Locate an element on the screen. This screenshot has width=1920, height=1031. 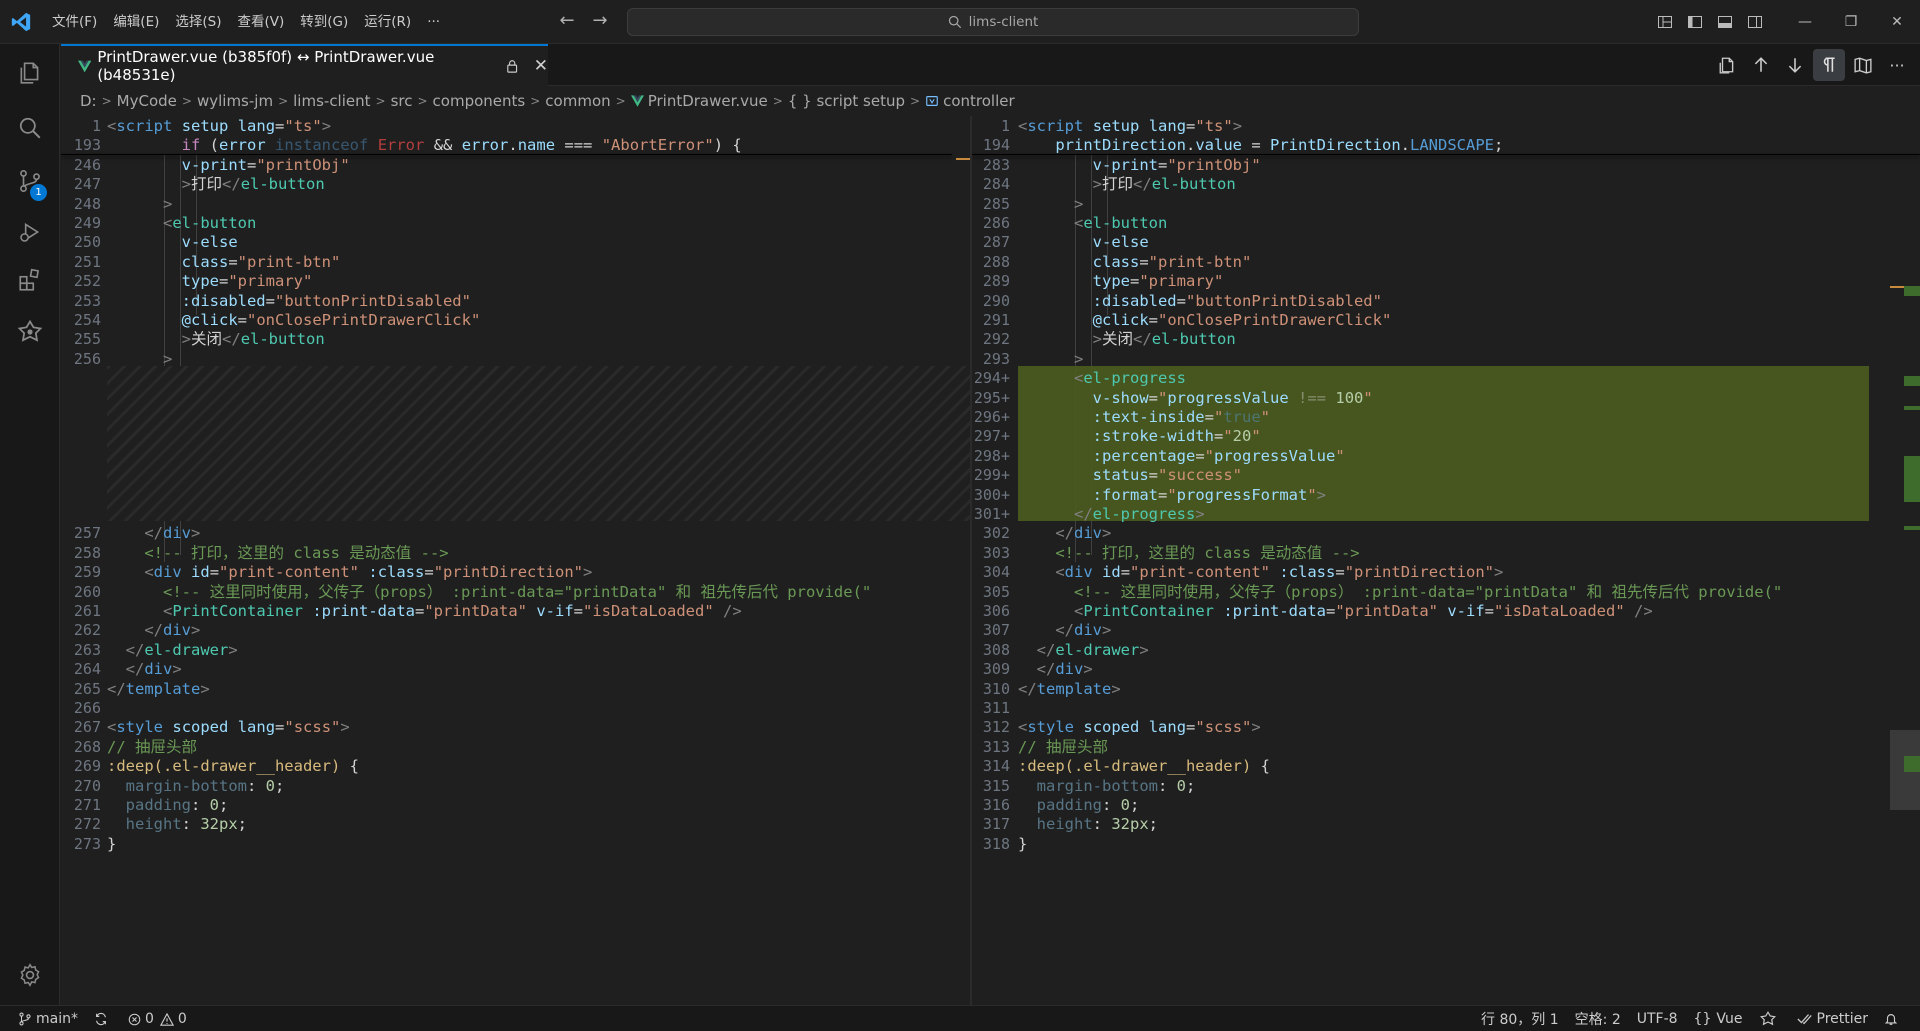
forward-arrow-icon: → is located at coordinates (600, 22).